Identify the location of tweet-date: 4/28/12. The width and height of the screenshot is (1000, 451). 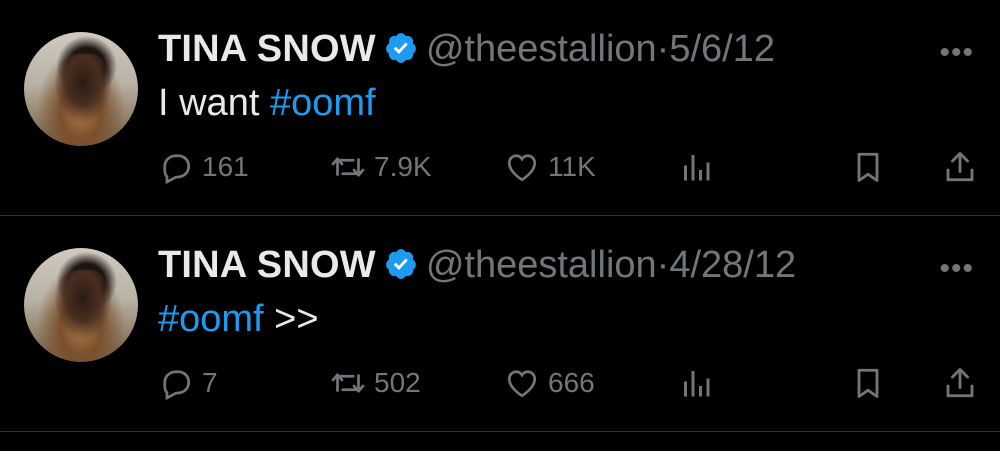
(732, 265).